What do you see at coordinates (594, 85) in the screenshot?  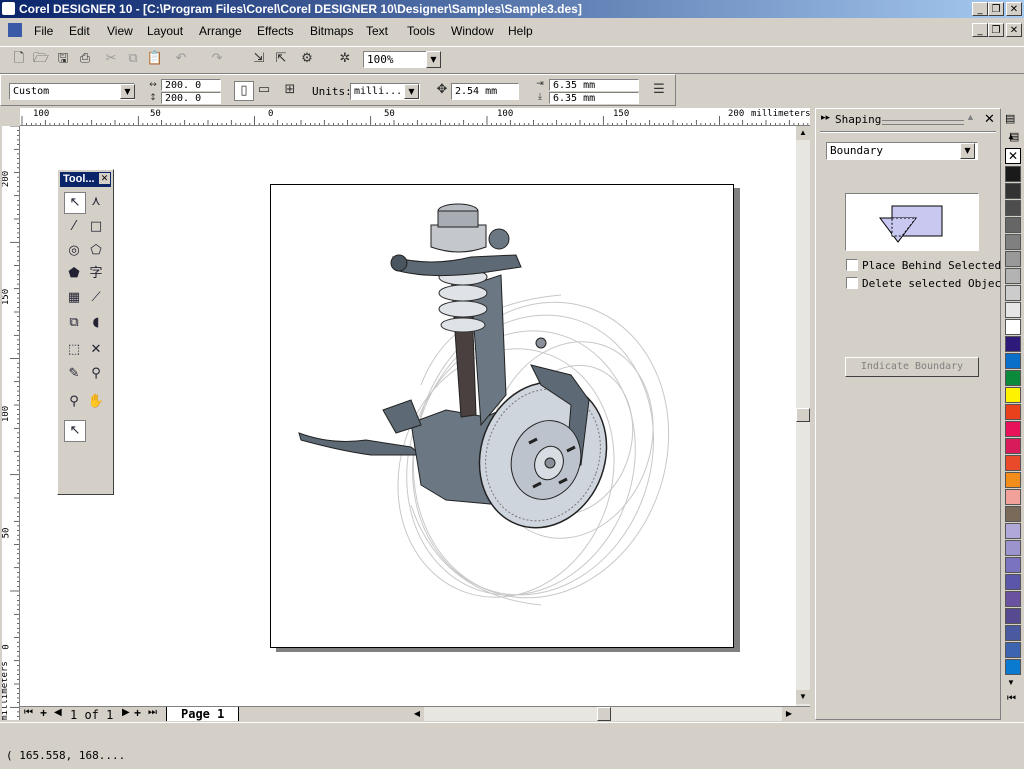 I see `duplicate-x-field: 6.35 mm` at bounding box center [594, 85].